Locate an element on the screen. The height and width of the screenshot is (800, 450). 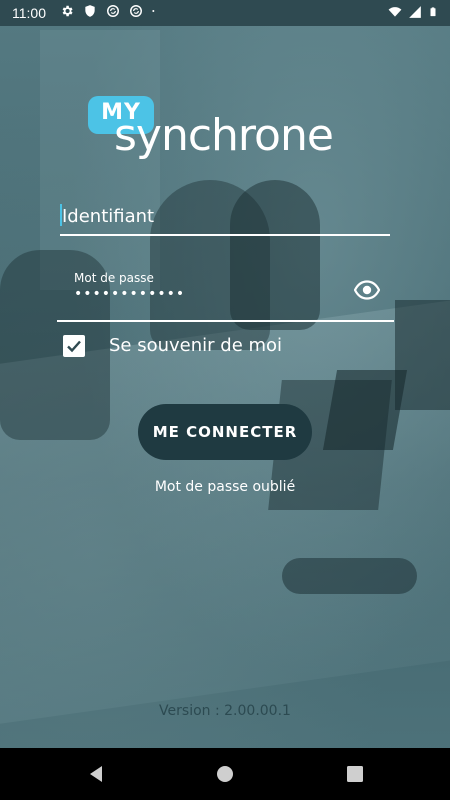
eye-icon is located at coordinates (367, 290).